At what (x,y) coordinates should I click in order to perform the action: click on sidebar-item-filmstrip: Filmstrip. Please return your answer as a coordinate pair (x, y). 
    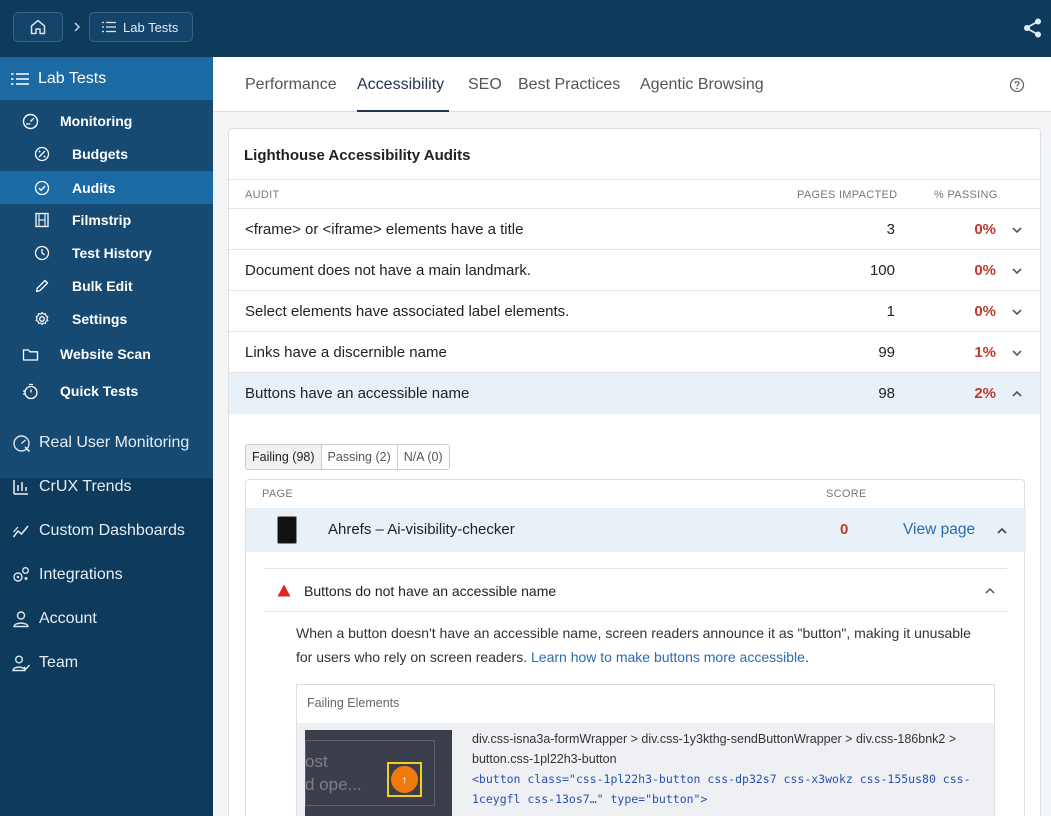
    Looking at the image, I should click on (106, 220).